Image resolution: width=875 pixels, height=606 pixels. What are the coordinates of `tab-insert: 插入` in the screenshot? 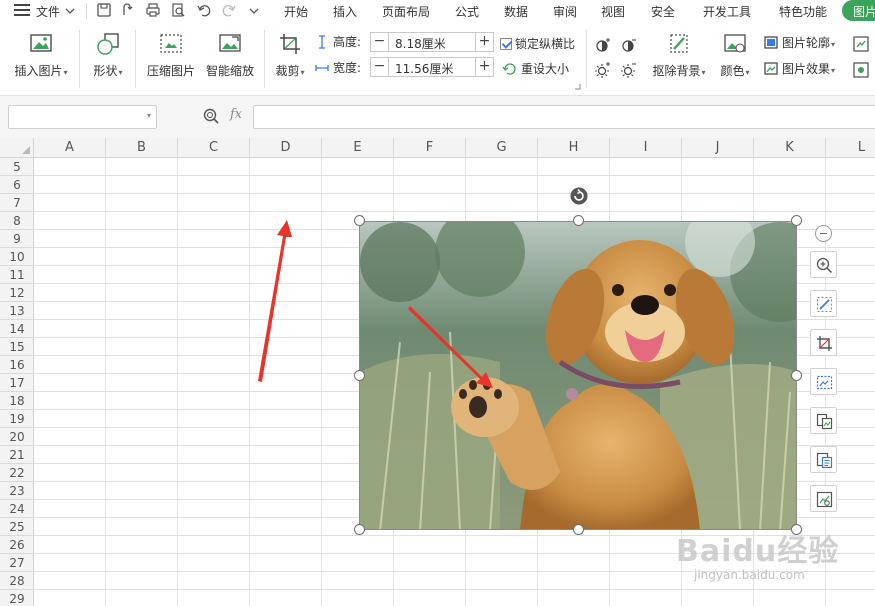 It's located at (345, 11).